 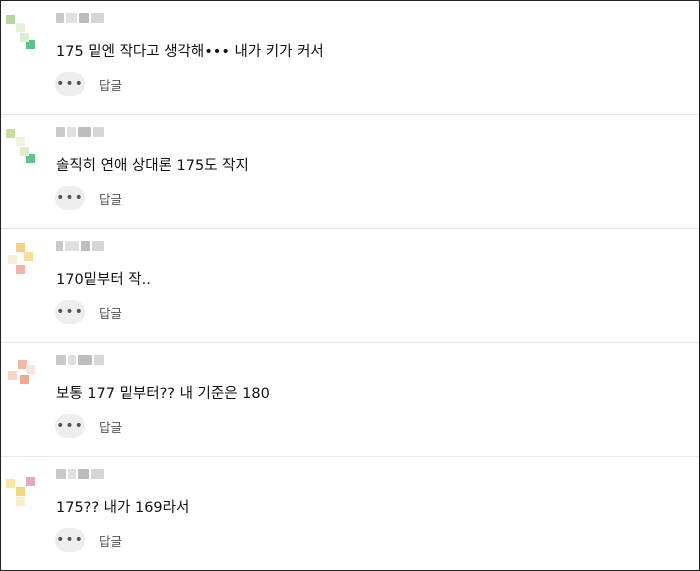 What do you see at coordinates (163, 394) in the screenshot?
I see `comment-text: 보통 177 밑부터?? 내 기준은 180` at bounding box center [163, 394].